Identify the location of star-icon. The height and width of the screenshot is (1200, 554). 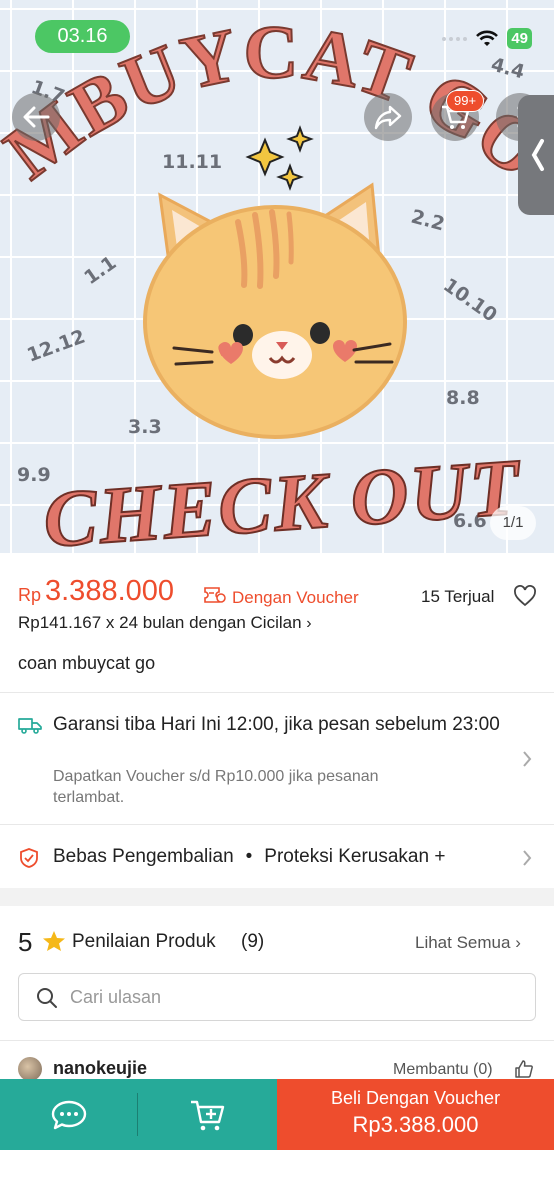
(54, 941).